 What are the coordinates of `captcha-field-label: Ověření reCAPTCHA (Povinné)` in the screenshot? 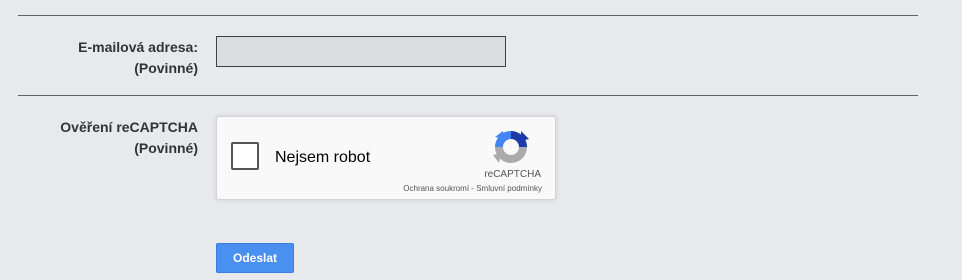 It's located at (108, 138).